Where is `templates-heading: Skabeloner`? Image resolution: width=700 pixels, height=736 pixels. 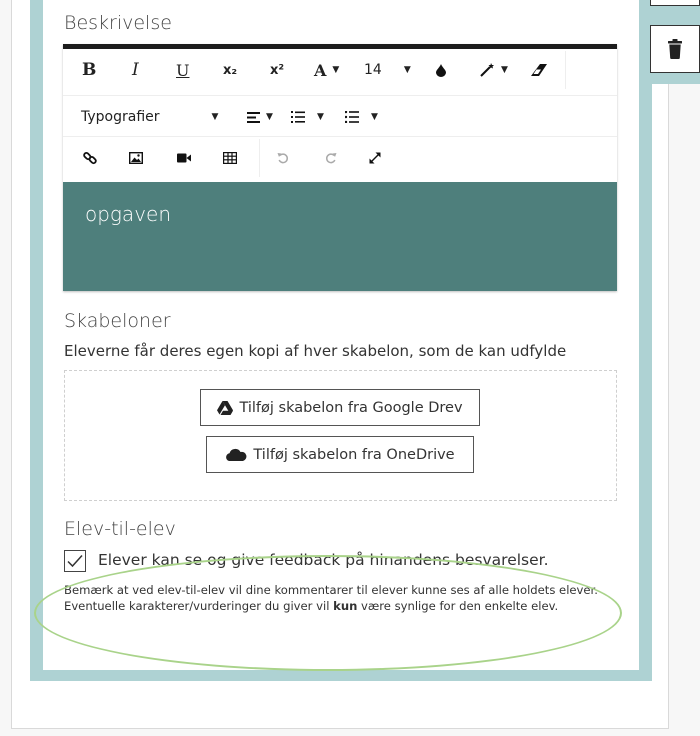
templates-heading: Skabeloner is located at coordinates (117, 321).